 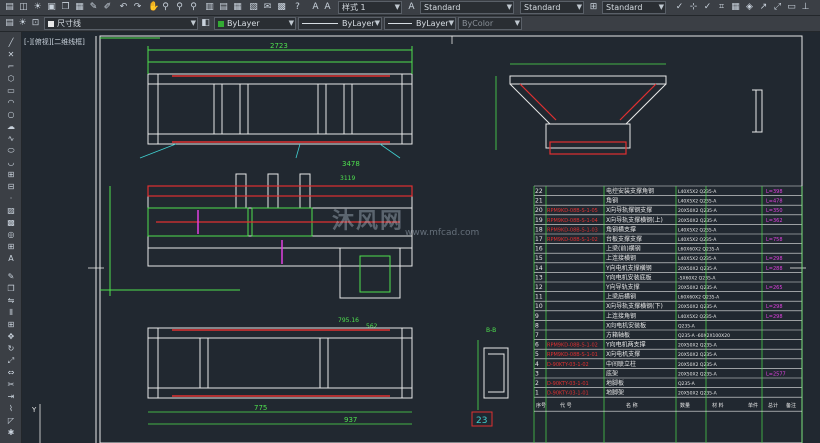 I want to click on text-icon: A, so click(x=327, y=7).